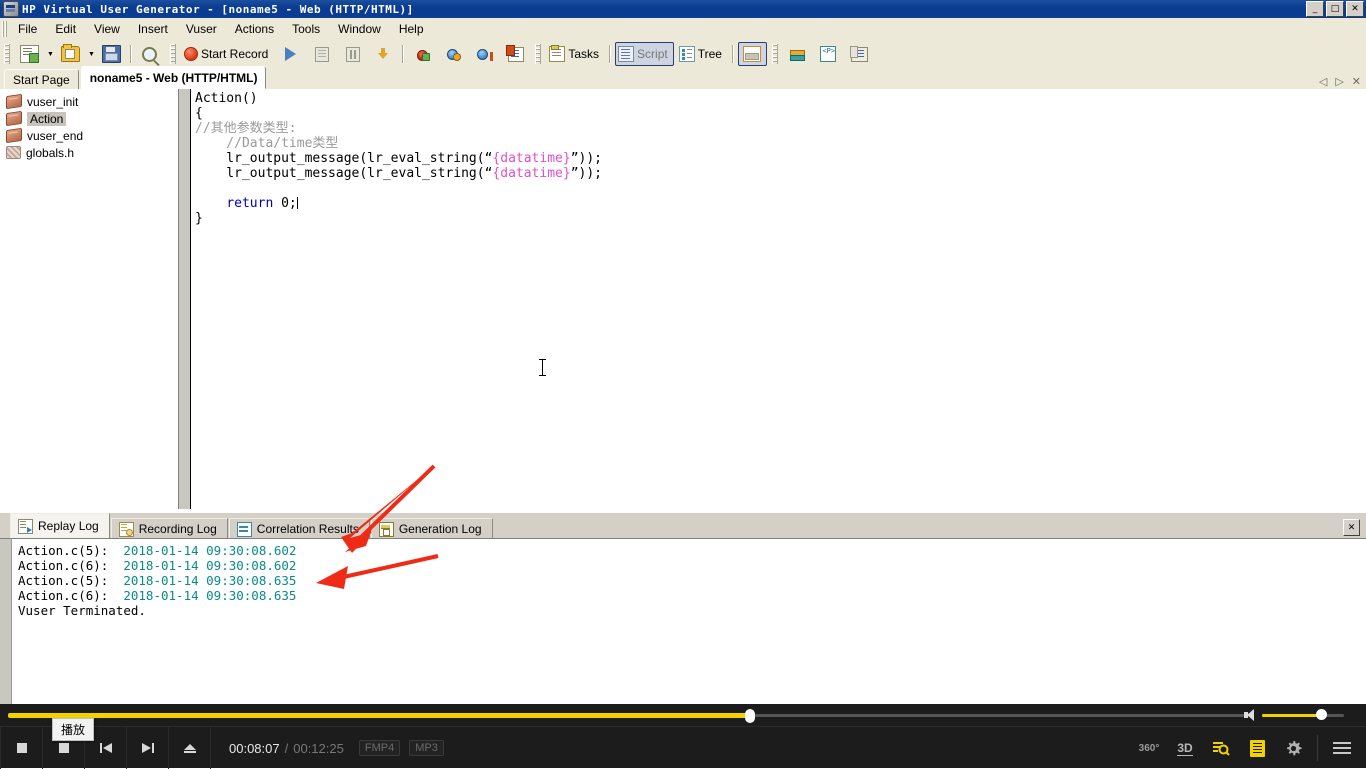 The width and height of the screenshot is (1366, 769). Describe the element at coordinates (50, 54) in the screenshot. I see `new-script-dropdown: ▼` at that location.